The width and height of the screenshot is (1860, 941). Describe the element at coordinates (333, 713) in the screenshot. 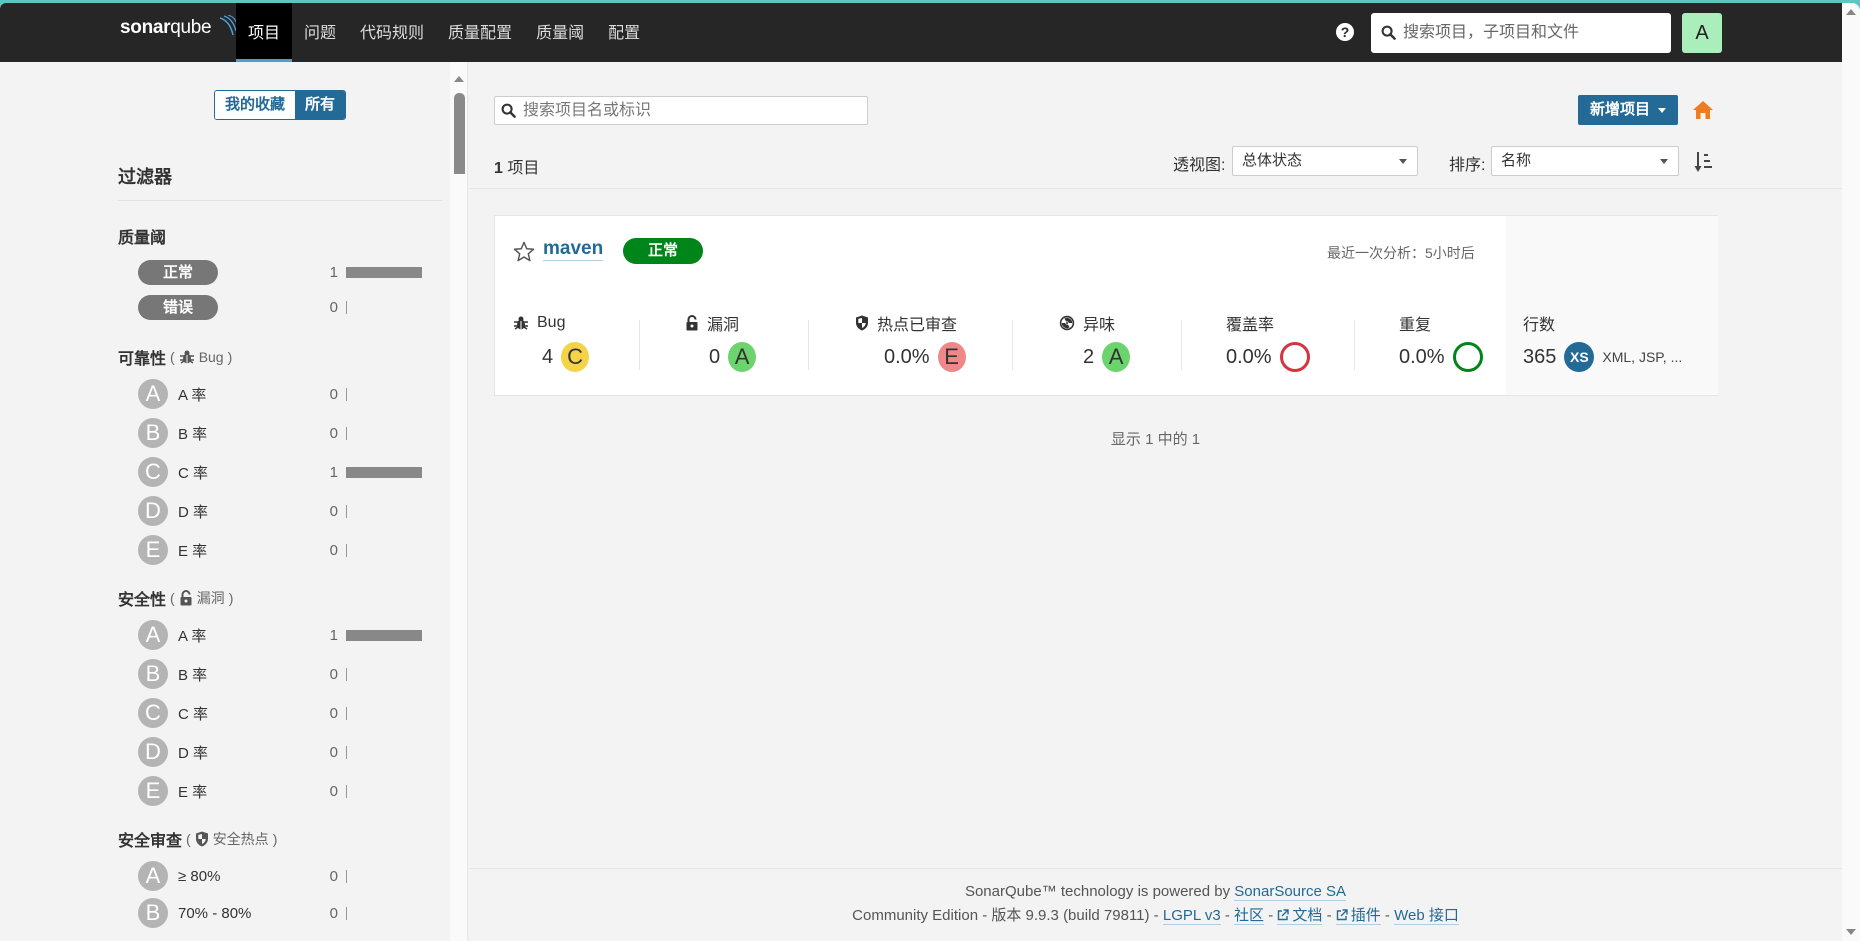

I see `facet-count: 0` at that location.